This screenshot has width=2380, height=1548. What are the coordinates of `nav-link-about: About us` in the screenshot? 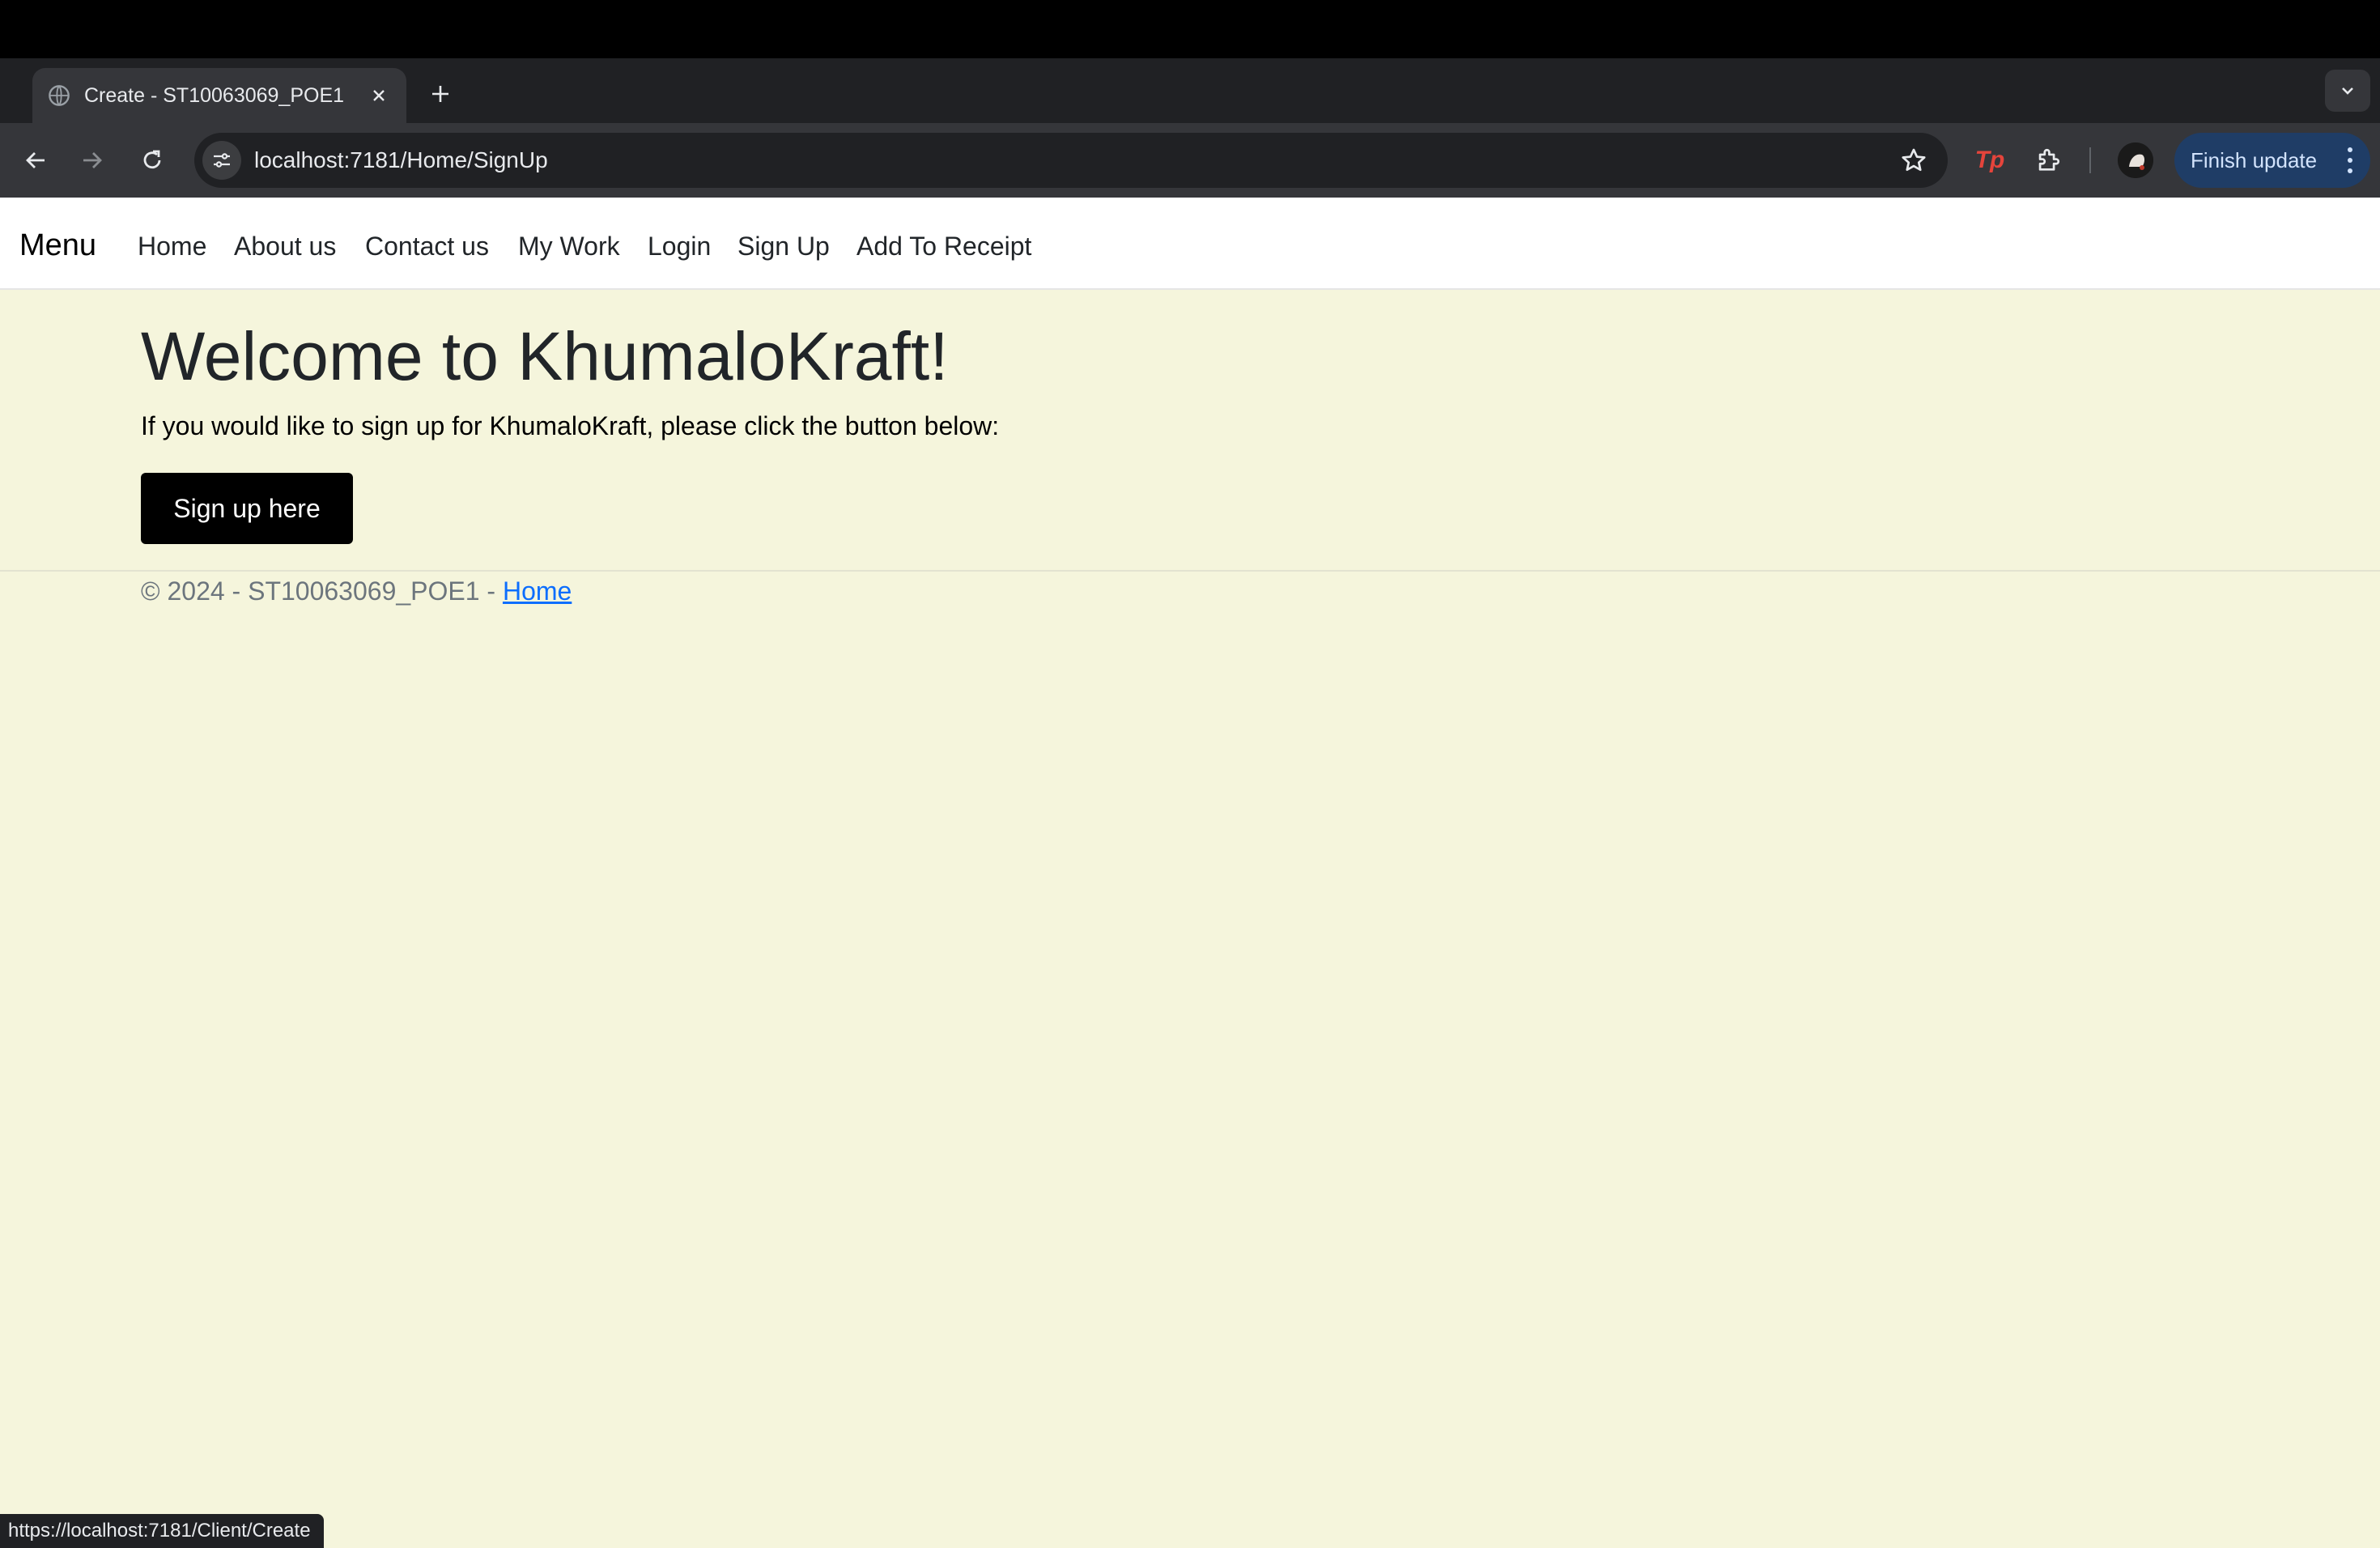 It's located at (285, 247).